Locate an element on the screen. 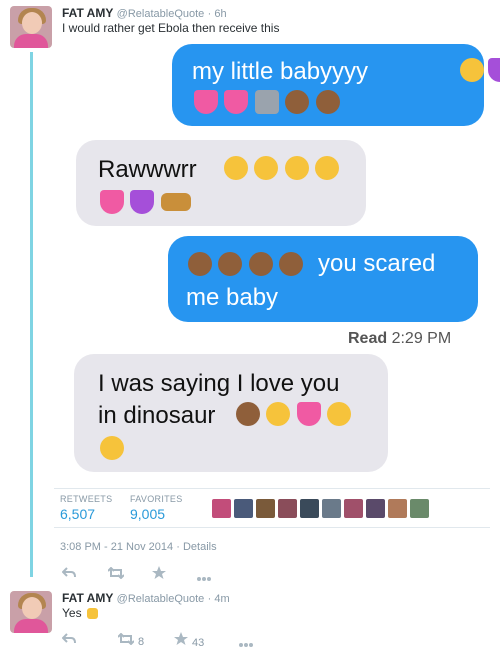  timestamp-date: 21 Nov 2014 is located at coordinates (142, 547).